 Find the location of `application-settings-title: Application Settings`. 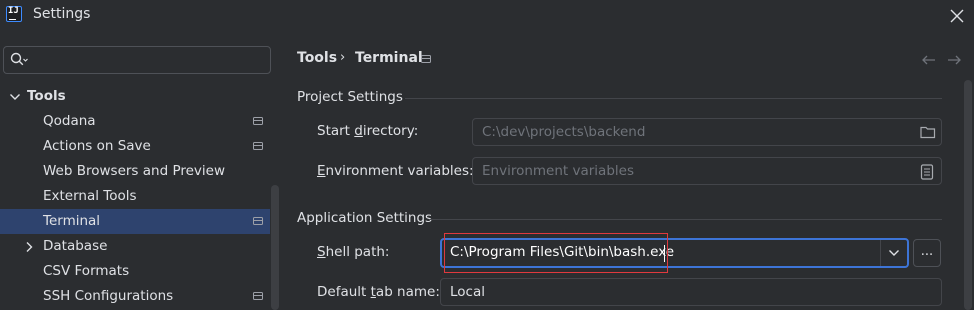

application-settings-title: Application Settings is located at coordinates (365, 218).